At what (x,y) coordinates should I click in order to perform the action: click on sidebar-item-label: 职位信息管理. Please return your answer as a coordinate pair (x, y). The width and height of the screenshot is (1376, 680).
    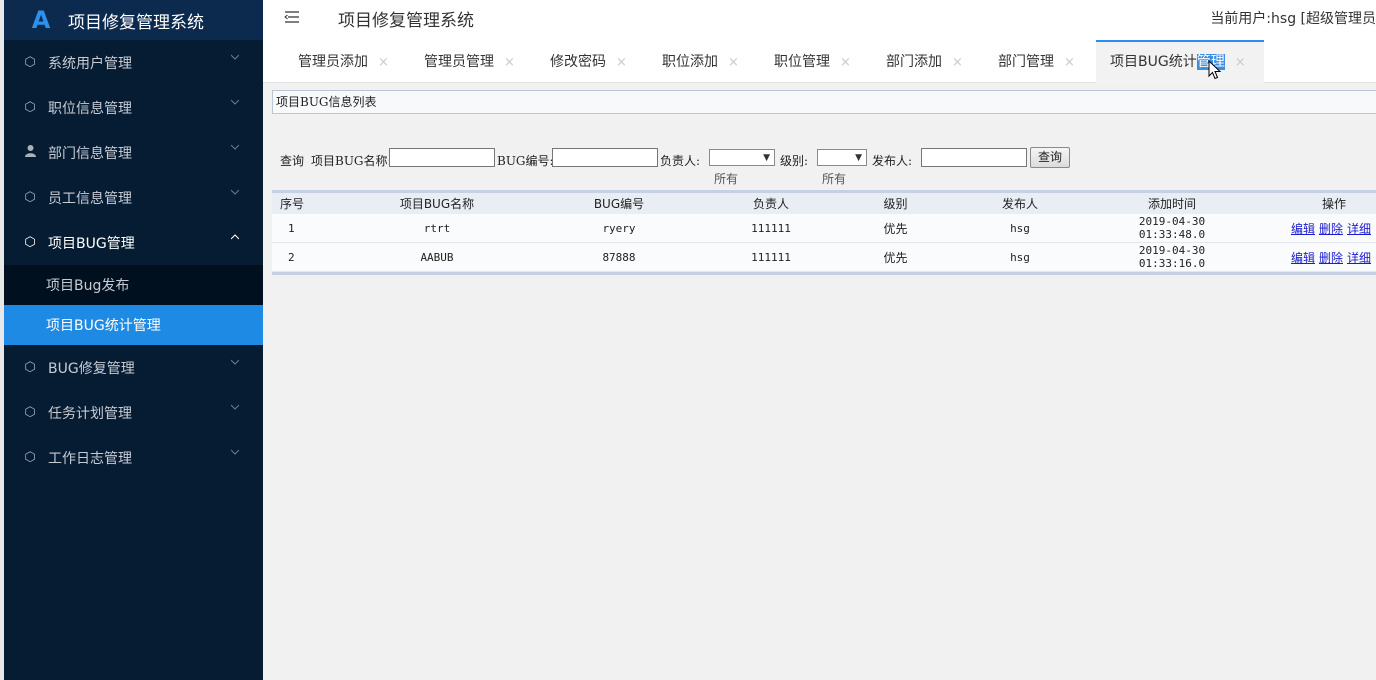
    Looking at the image, I should click on (90, 108).